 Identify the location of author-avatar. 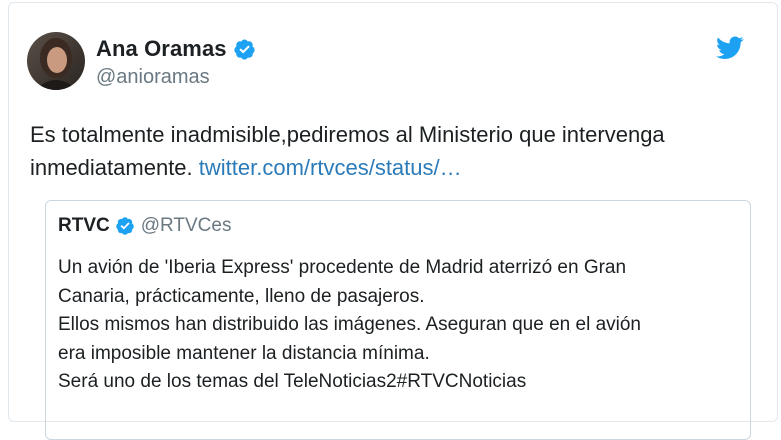
(56, 61).